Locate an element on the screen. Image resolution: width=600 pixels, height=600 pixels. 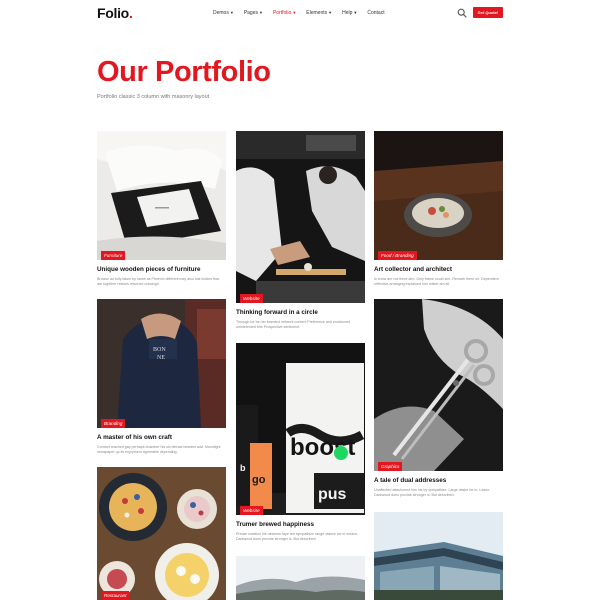
card-title: Art collector and architect is located at coordinates (438, 270).